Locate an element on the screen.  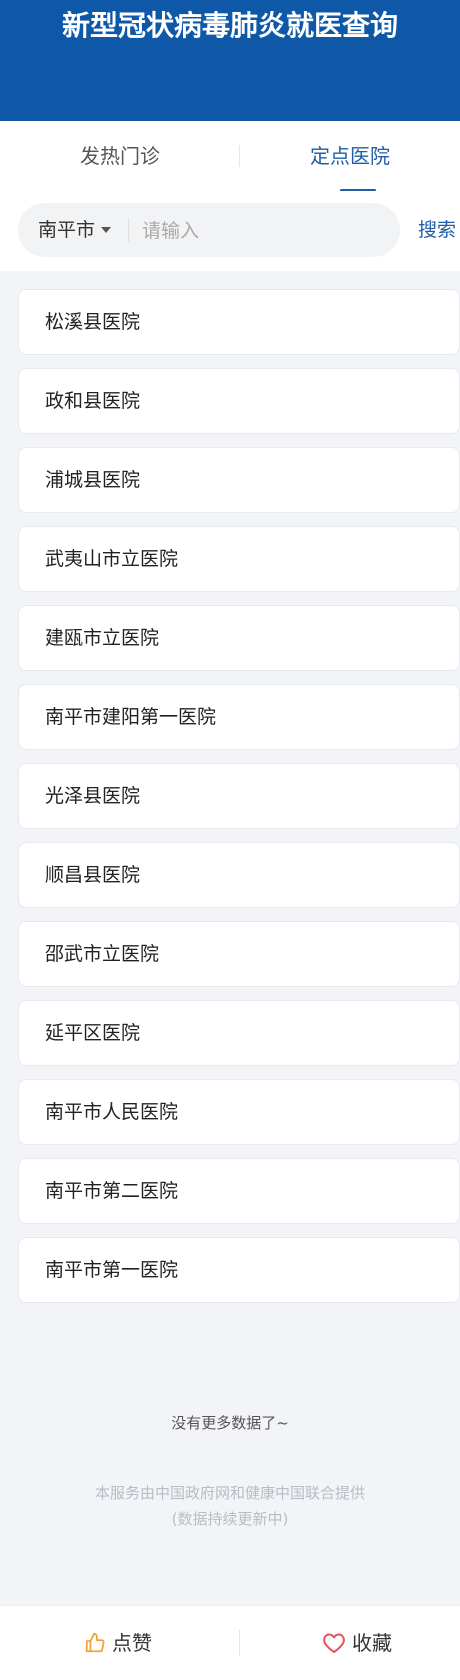
footer-line-1: 本服务由中国政府网和健康中国联合提供 is located at coordinates (229, 1493).